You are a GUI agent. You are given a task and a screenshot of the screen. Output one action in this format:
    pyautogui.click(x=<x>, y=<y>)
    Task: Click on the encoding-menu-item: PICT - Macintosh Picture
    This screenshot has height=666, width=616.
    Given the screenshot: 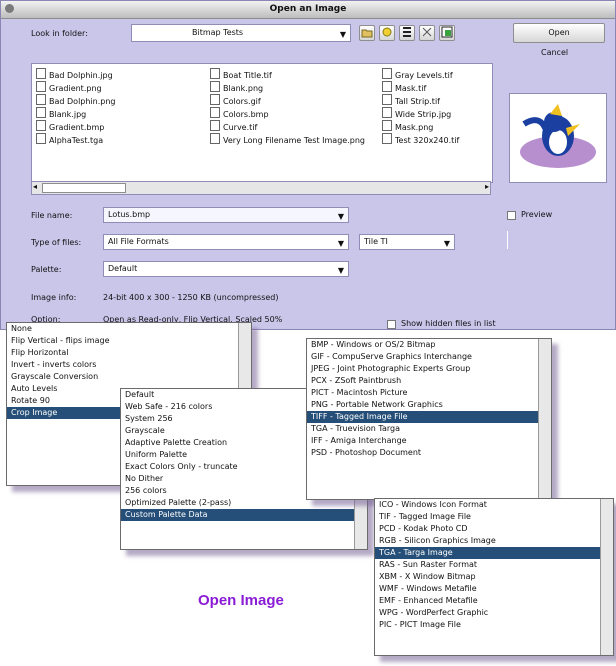 What is the action you would take?
    pyautogui.click(x=423, y=393)
    